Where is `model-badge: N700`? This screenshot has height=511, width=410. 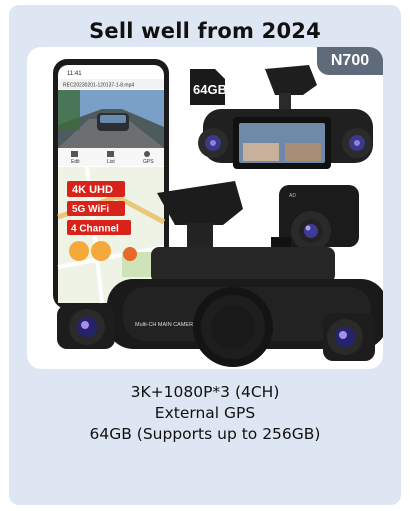 model-badge: N700 is located at coordinates (350, 61).